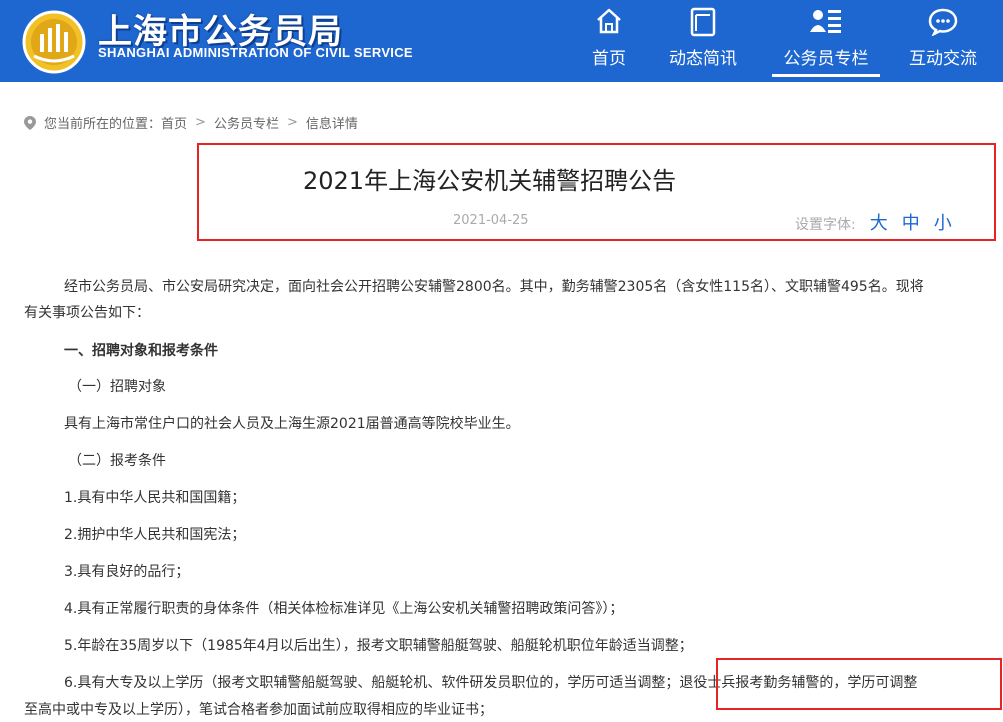 This screenshot has width=1003, height=722. What do you see at coordinates (141, 351) in the screenshot?
I see `section-heading: 一、招聘对象和报考条件` at bounding box center [141, 351].